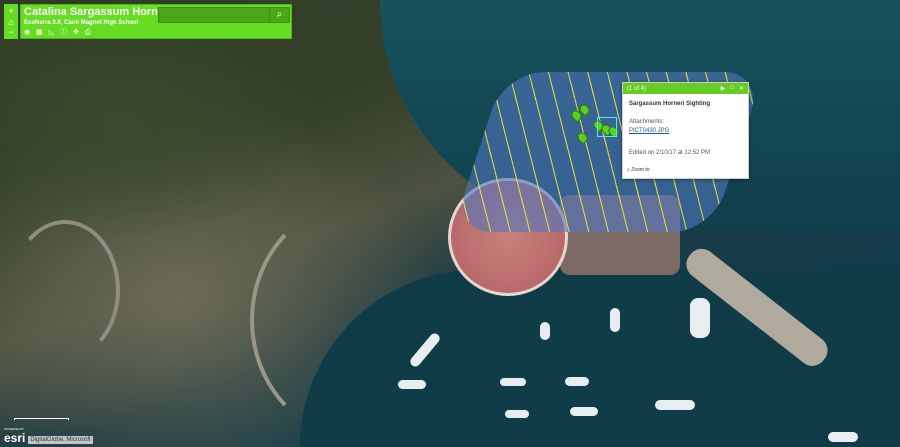 Image resolution: width=900 pixels, height=447 pixels. I want to click on zoom-out-button: −, so click(10, 32).